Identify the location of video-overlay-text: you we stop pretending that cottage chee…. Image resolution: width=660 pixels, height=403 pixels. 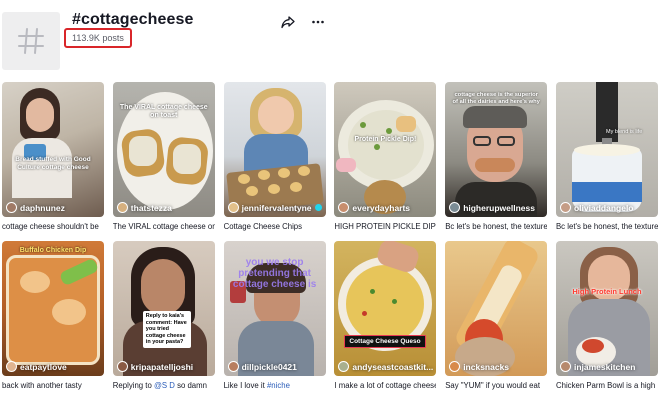
(274, 273).